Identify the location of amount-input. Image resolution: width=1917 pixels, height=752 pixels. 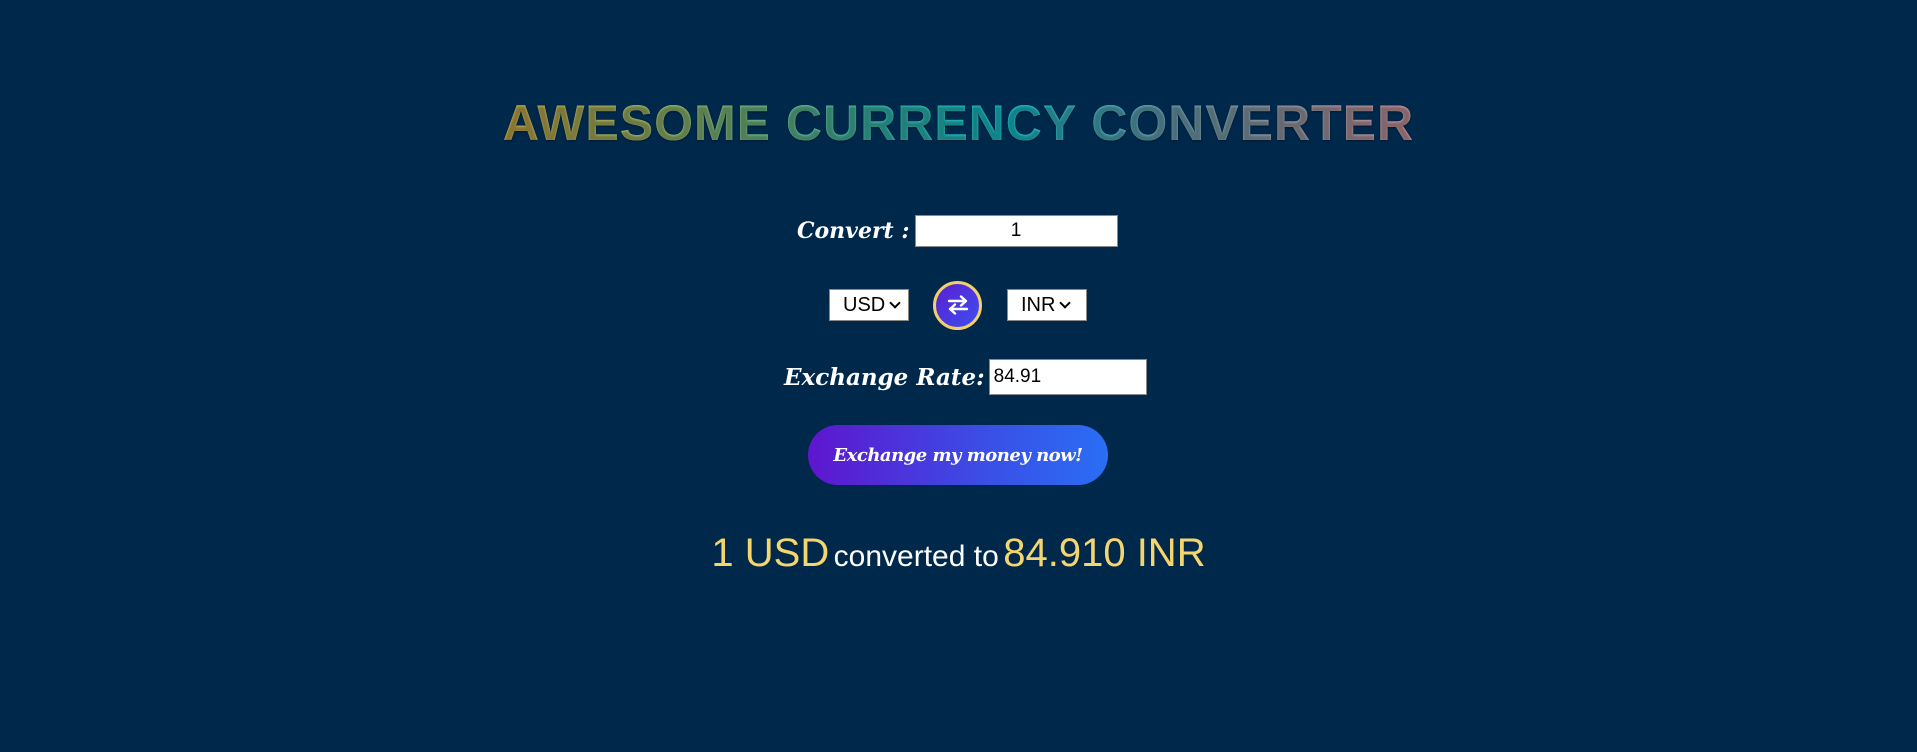
(1016, 231).